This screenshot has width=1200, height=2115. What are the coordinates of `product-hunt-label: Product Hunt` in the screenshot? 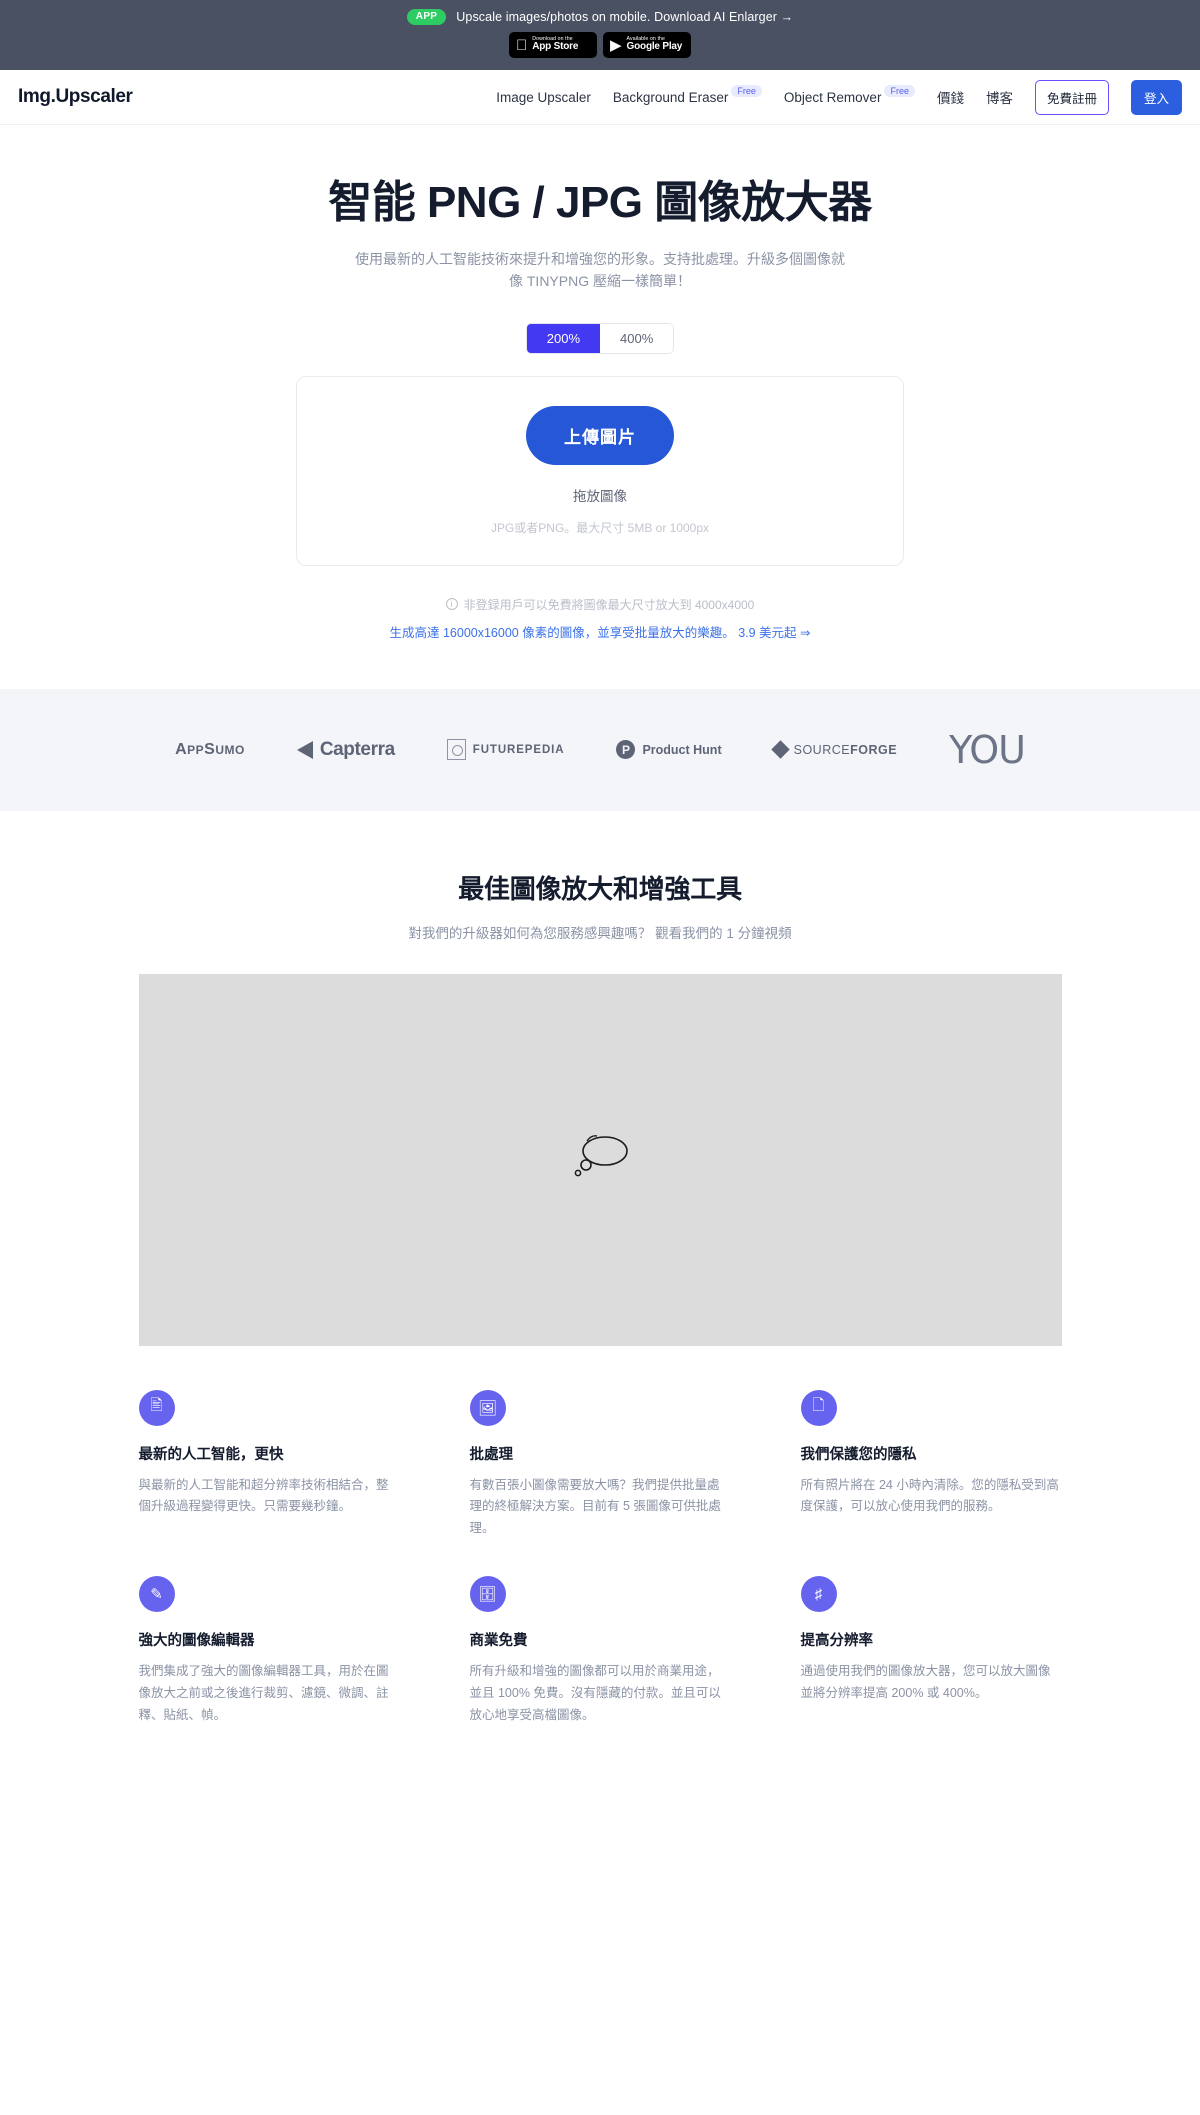 It's located at (682, 749).